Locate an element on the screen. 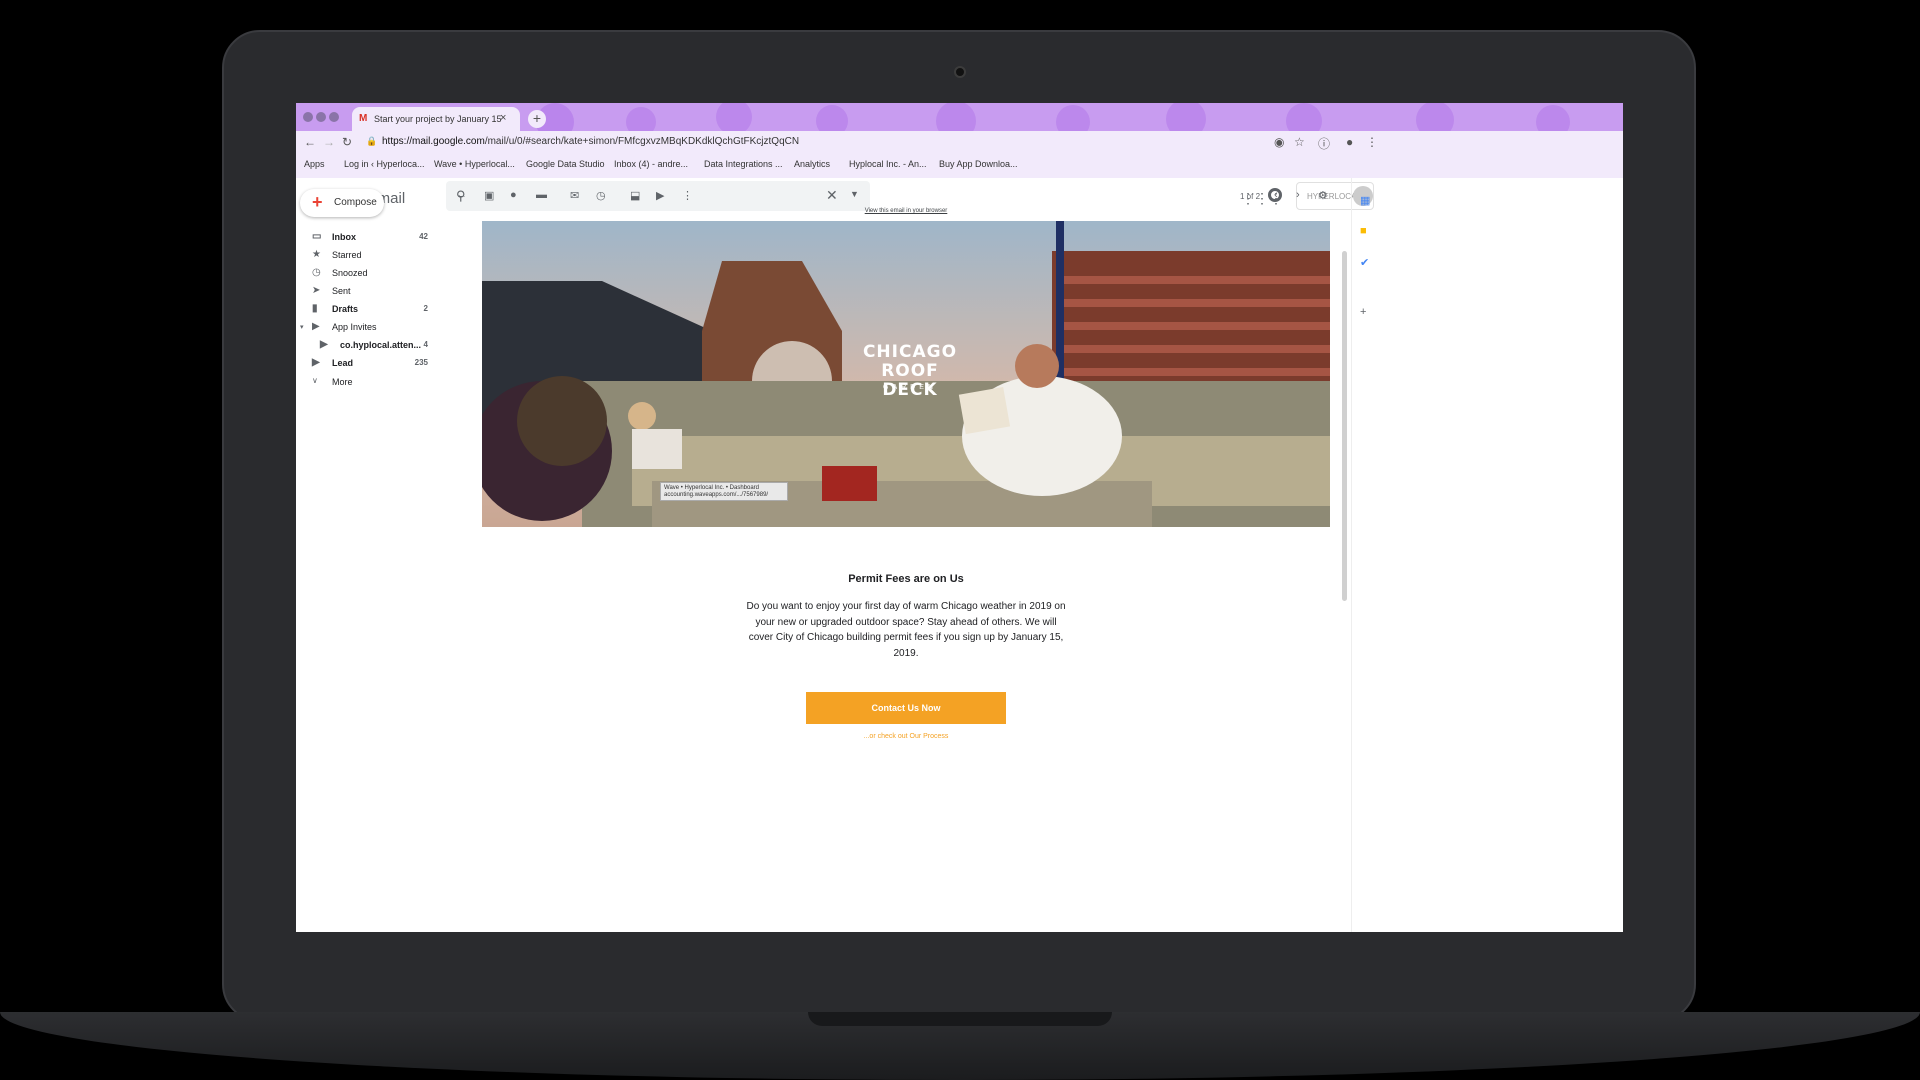  webcam is located at coordinates (960, 72).